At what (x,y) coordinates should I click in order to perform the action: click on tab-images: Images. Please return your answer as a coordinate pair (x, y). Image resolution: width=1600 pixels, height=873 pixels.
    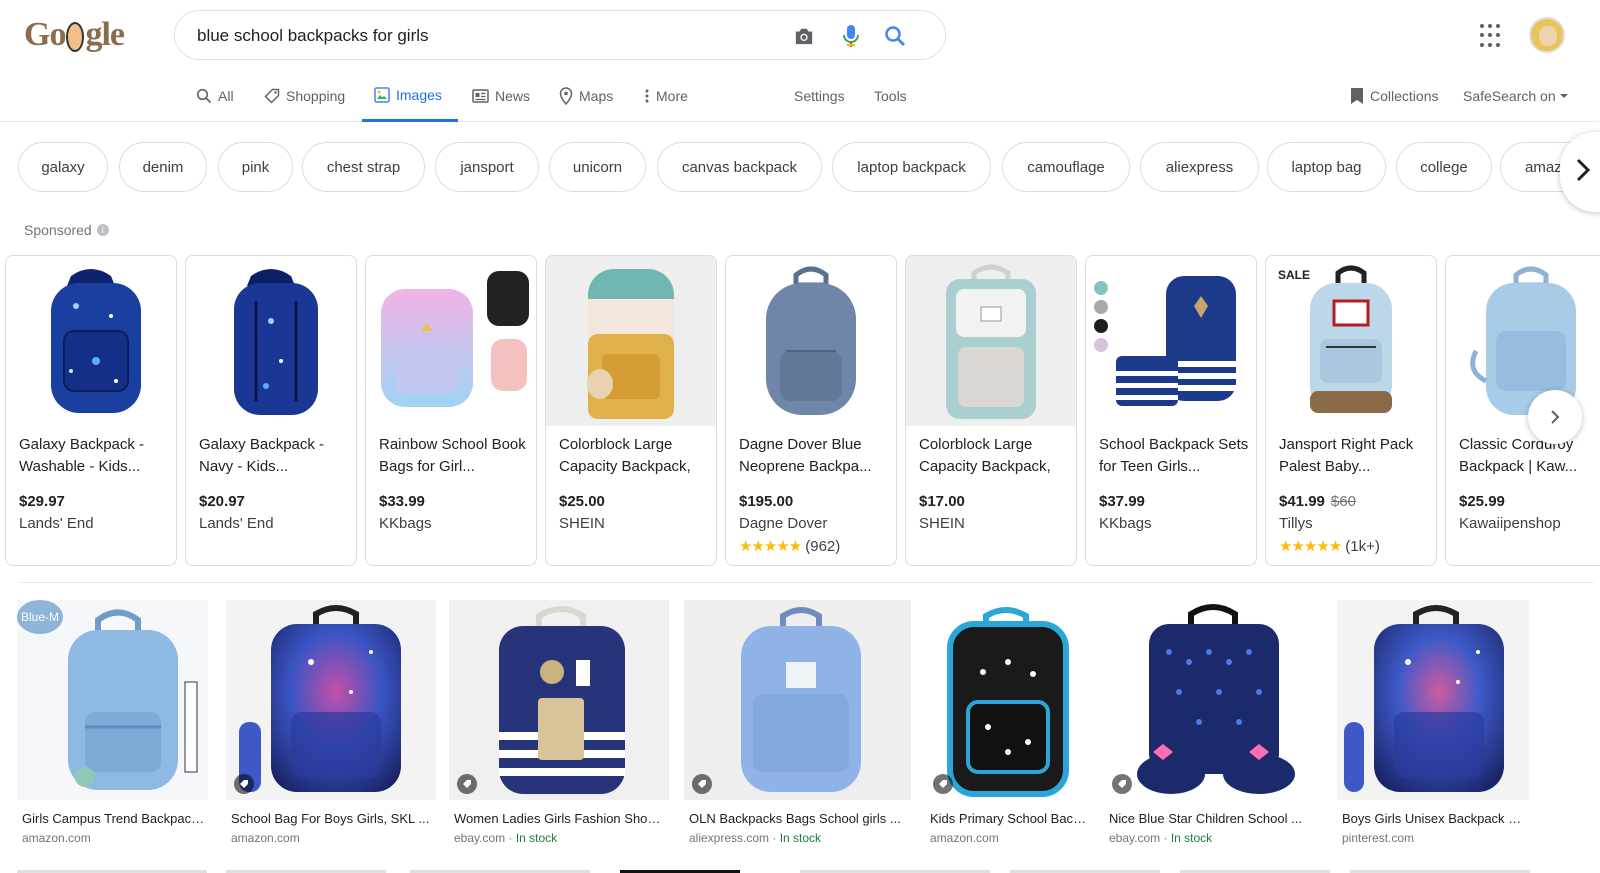
    Looking at the image, I should click on (410, 96).